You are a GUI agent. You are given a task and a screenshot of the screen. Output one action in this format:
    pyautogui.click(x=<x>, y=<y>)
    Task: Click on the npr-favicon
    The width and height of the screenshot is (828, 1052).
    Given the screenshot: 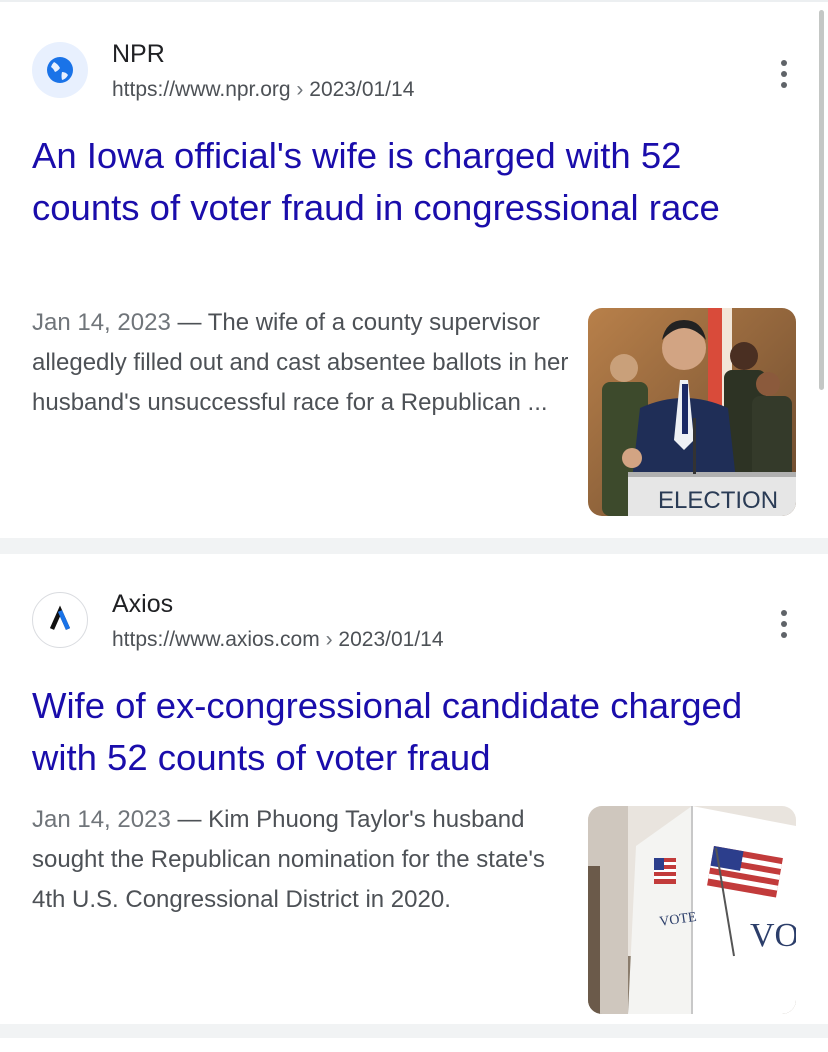 What is the action you would take?
    pyautogui.click(x=60, y=70)
    